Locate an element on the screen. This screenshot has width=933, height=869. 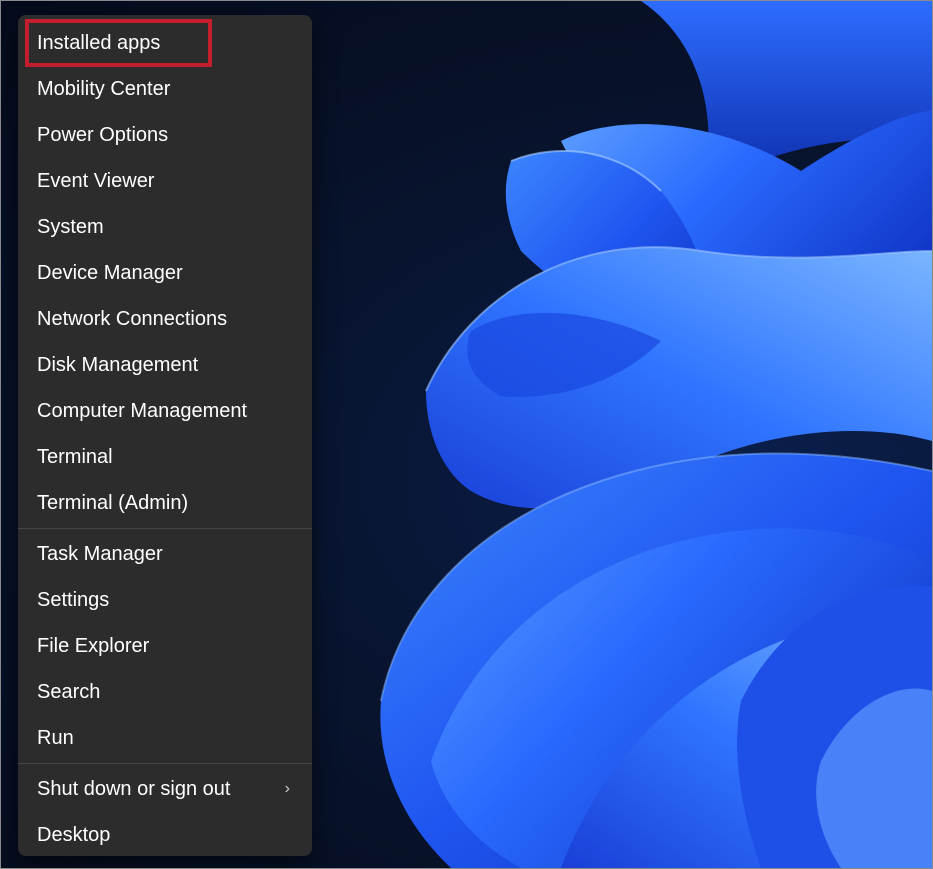
menu-item-label: Event Viewer is located at coordinates (96, 181).